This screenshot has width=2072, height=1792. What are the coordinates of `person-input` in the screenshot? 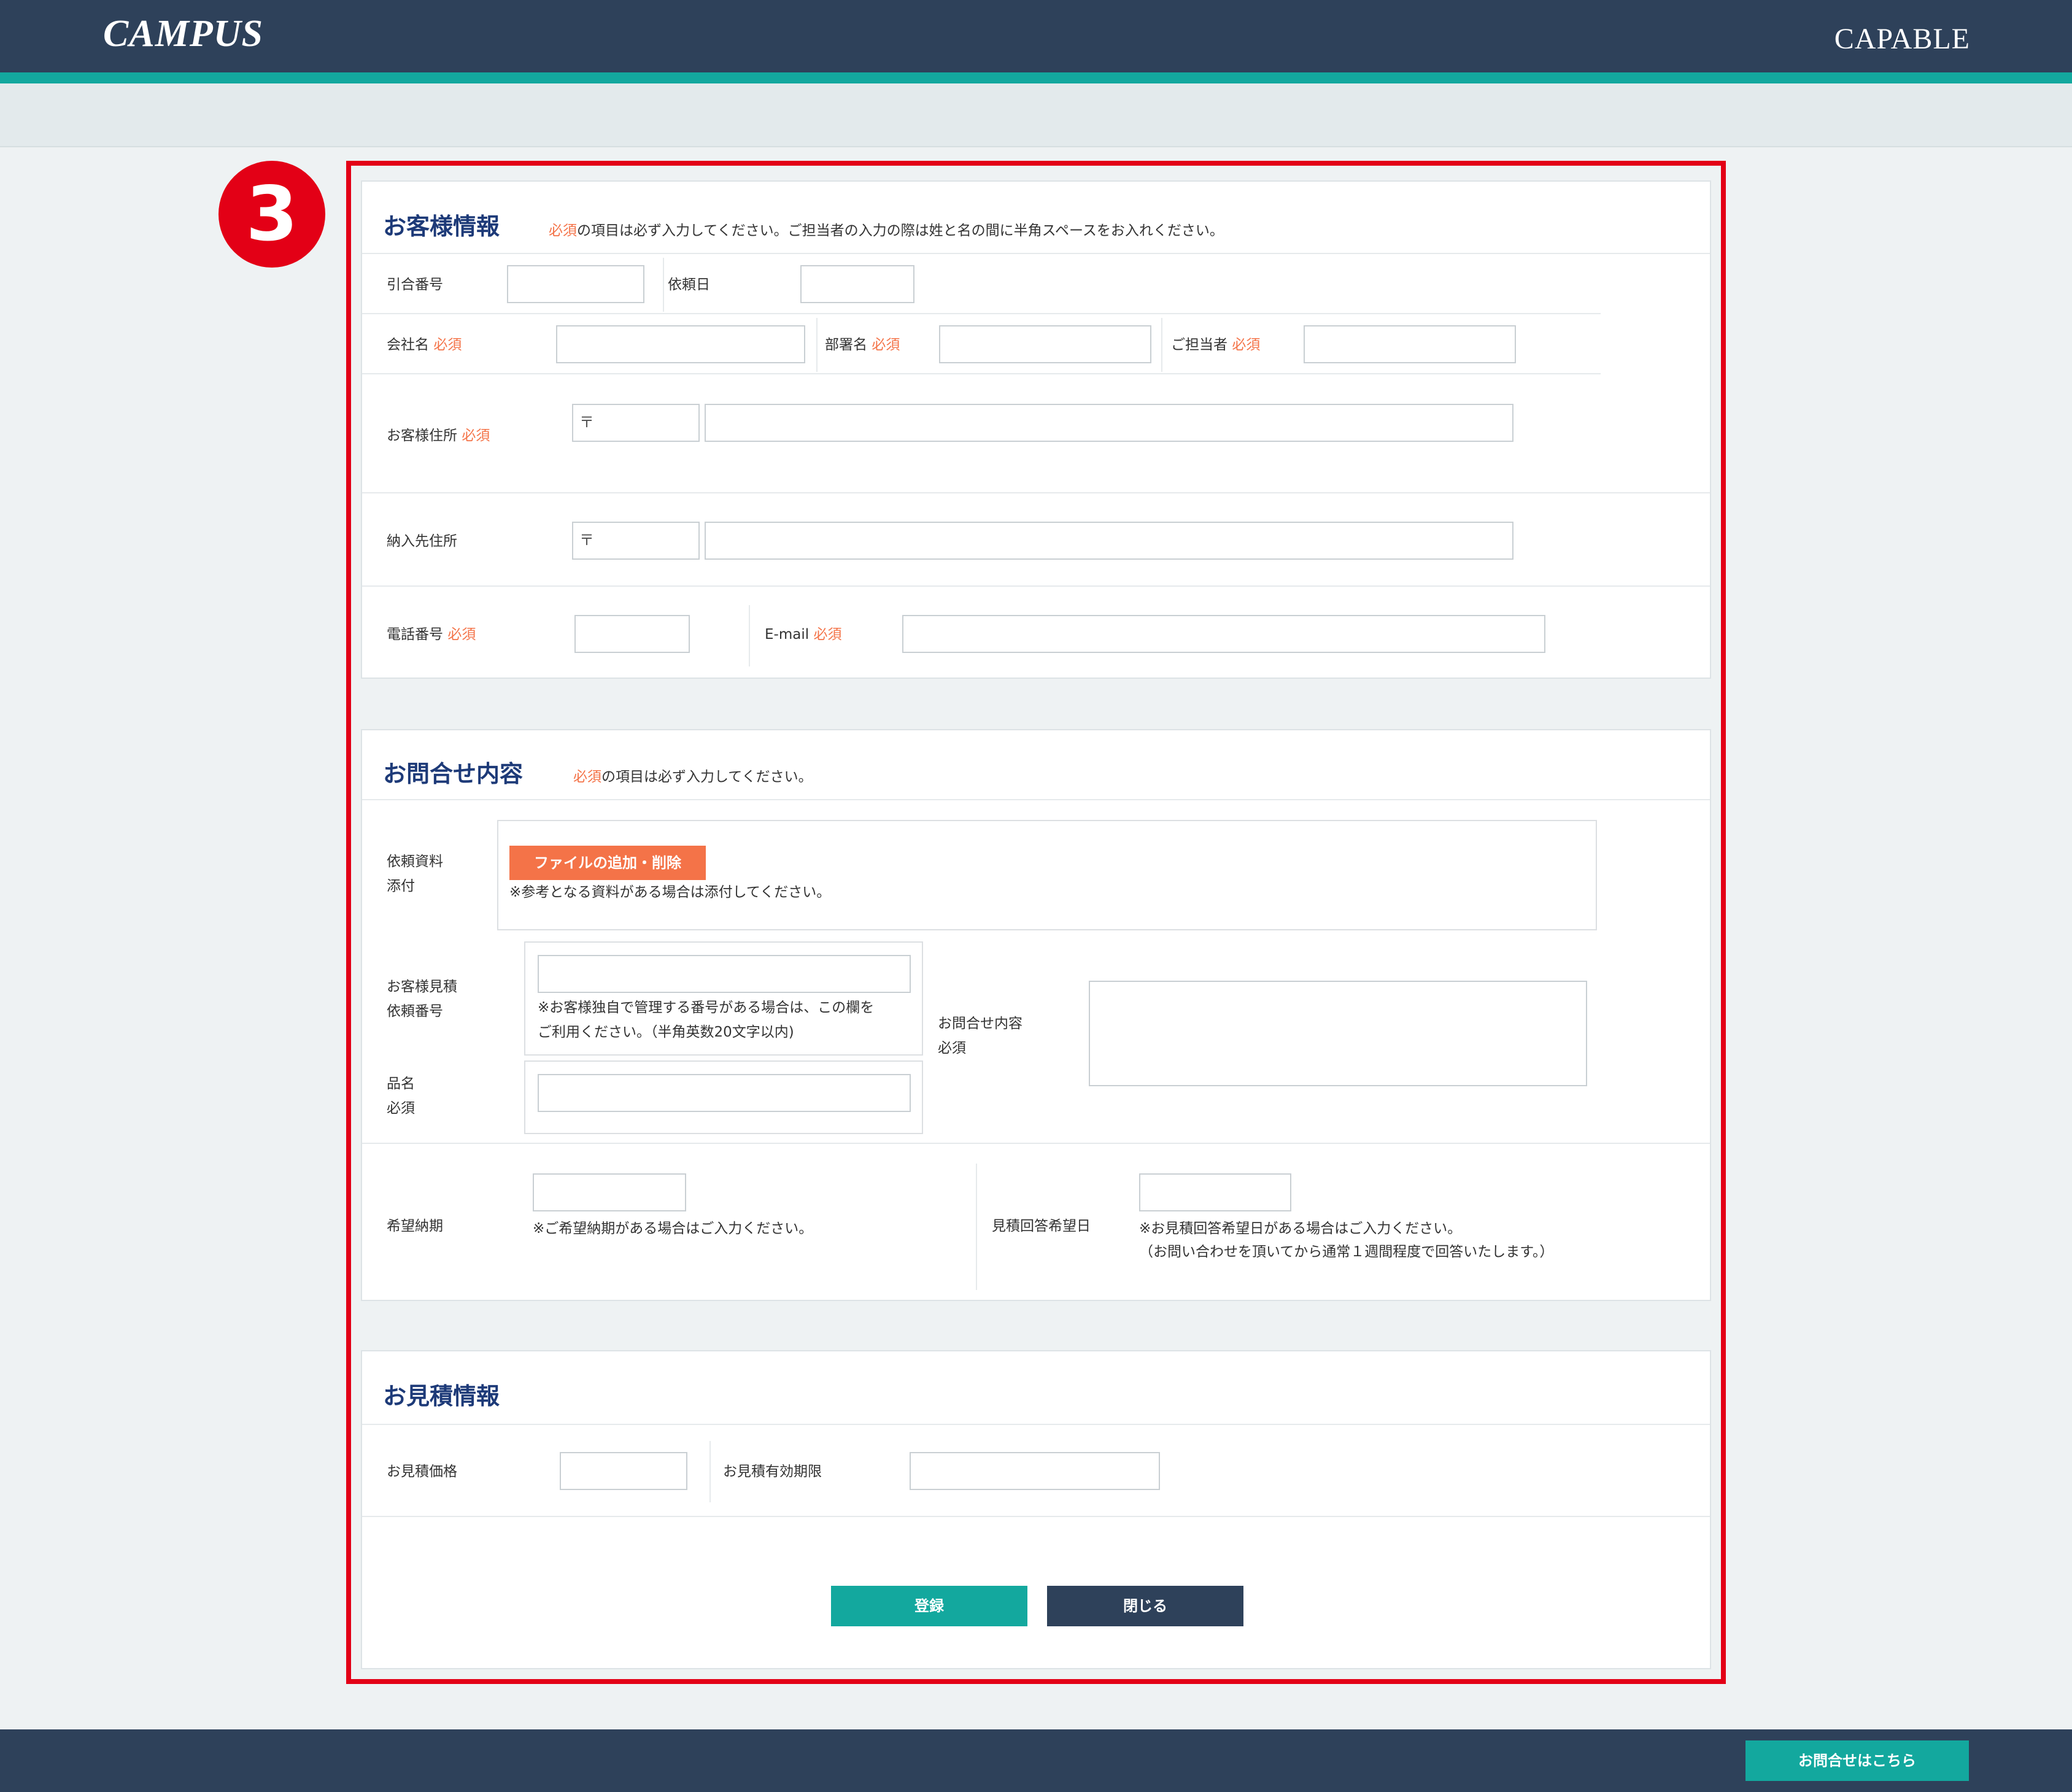 It's located at (1410, 344).